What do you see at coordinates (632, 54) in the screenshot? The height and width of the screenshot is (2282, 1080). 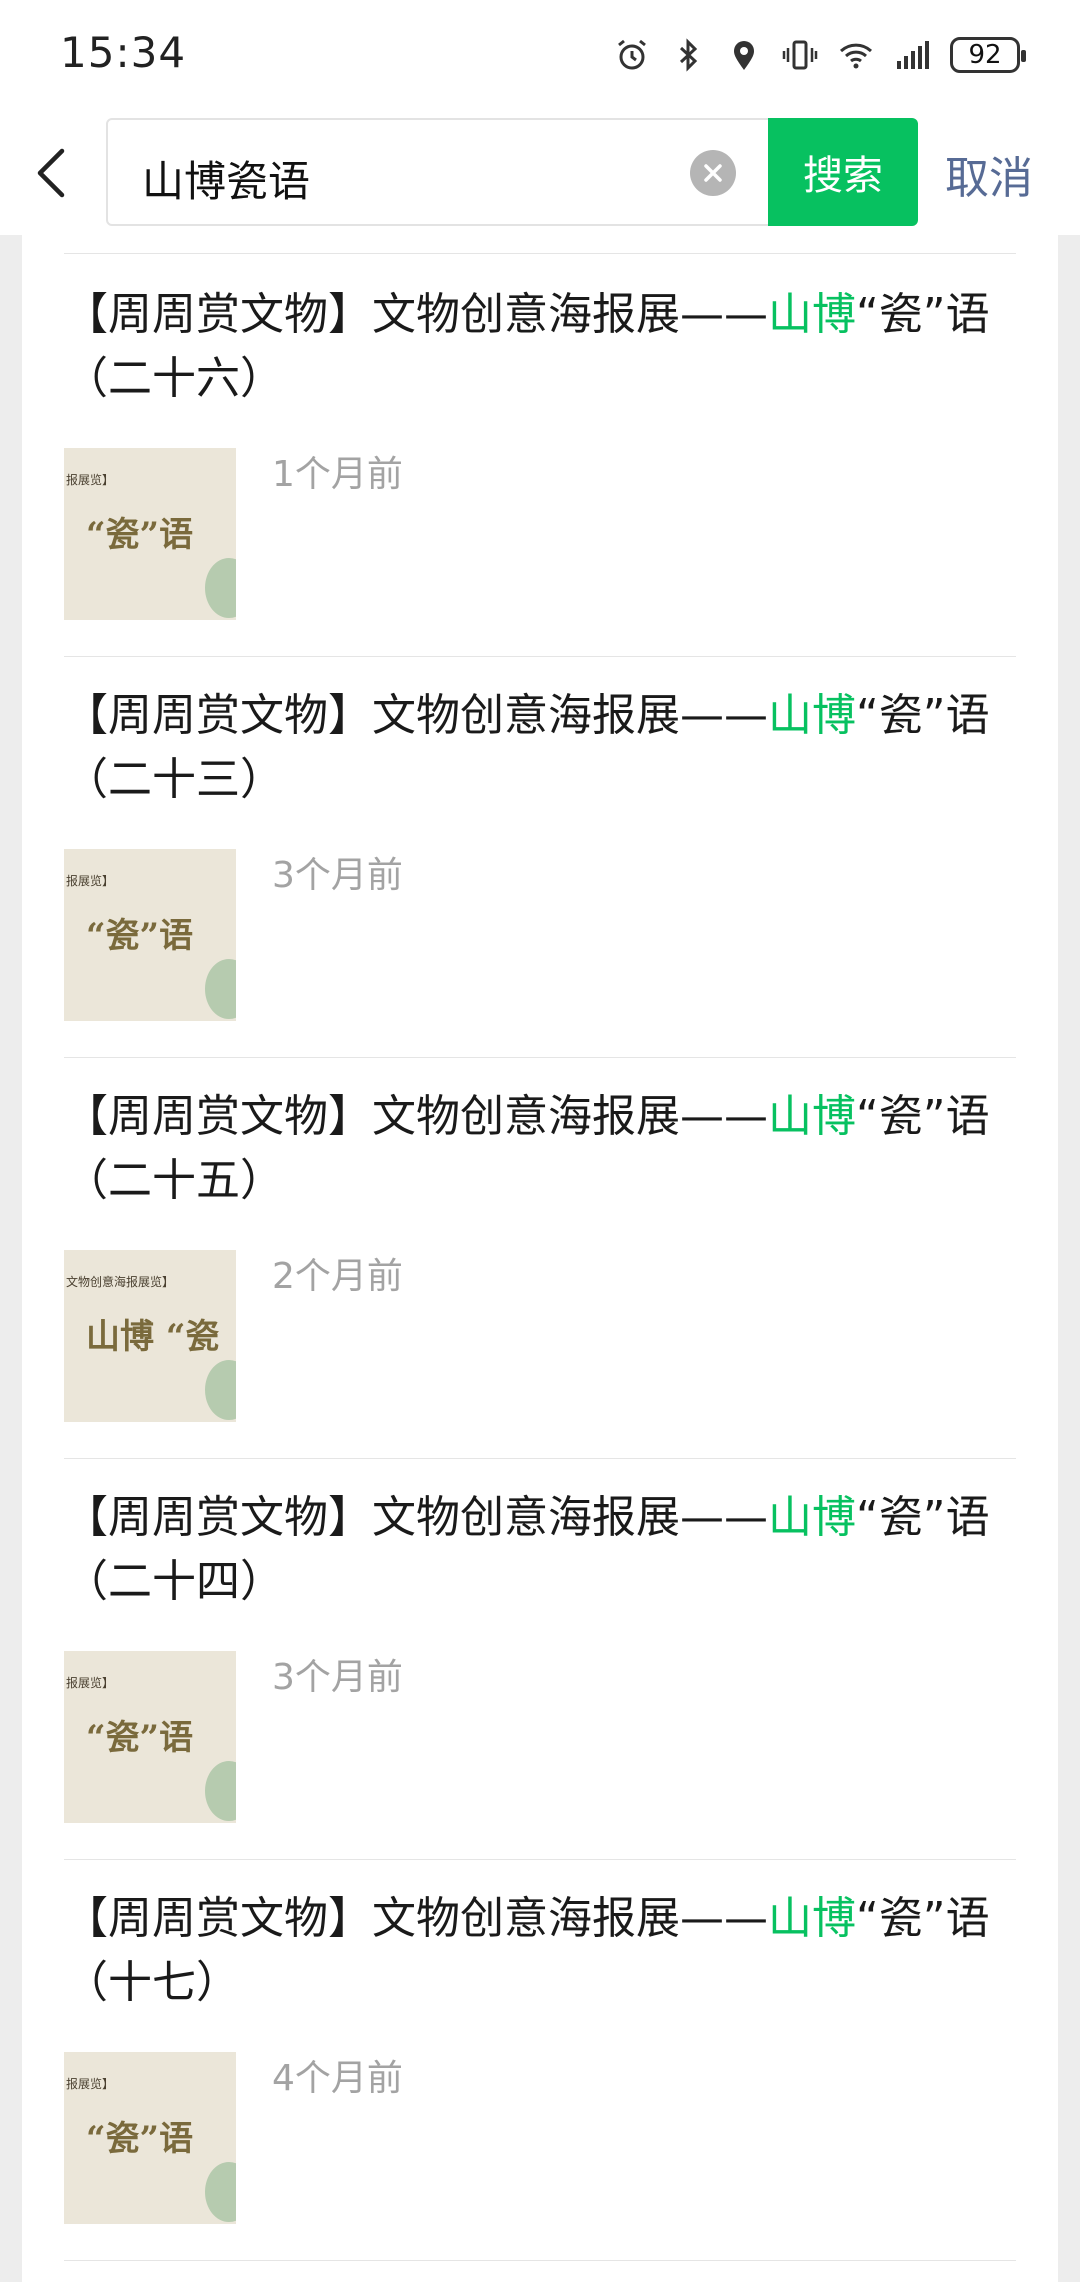 I see `alarm-icon` at bounding box center [632, 54].